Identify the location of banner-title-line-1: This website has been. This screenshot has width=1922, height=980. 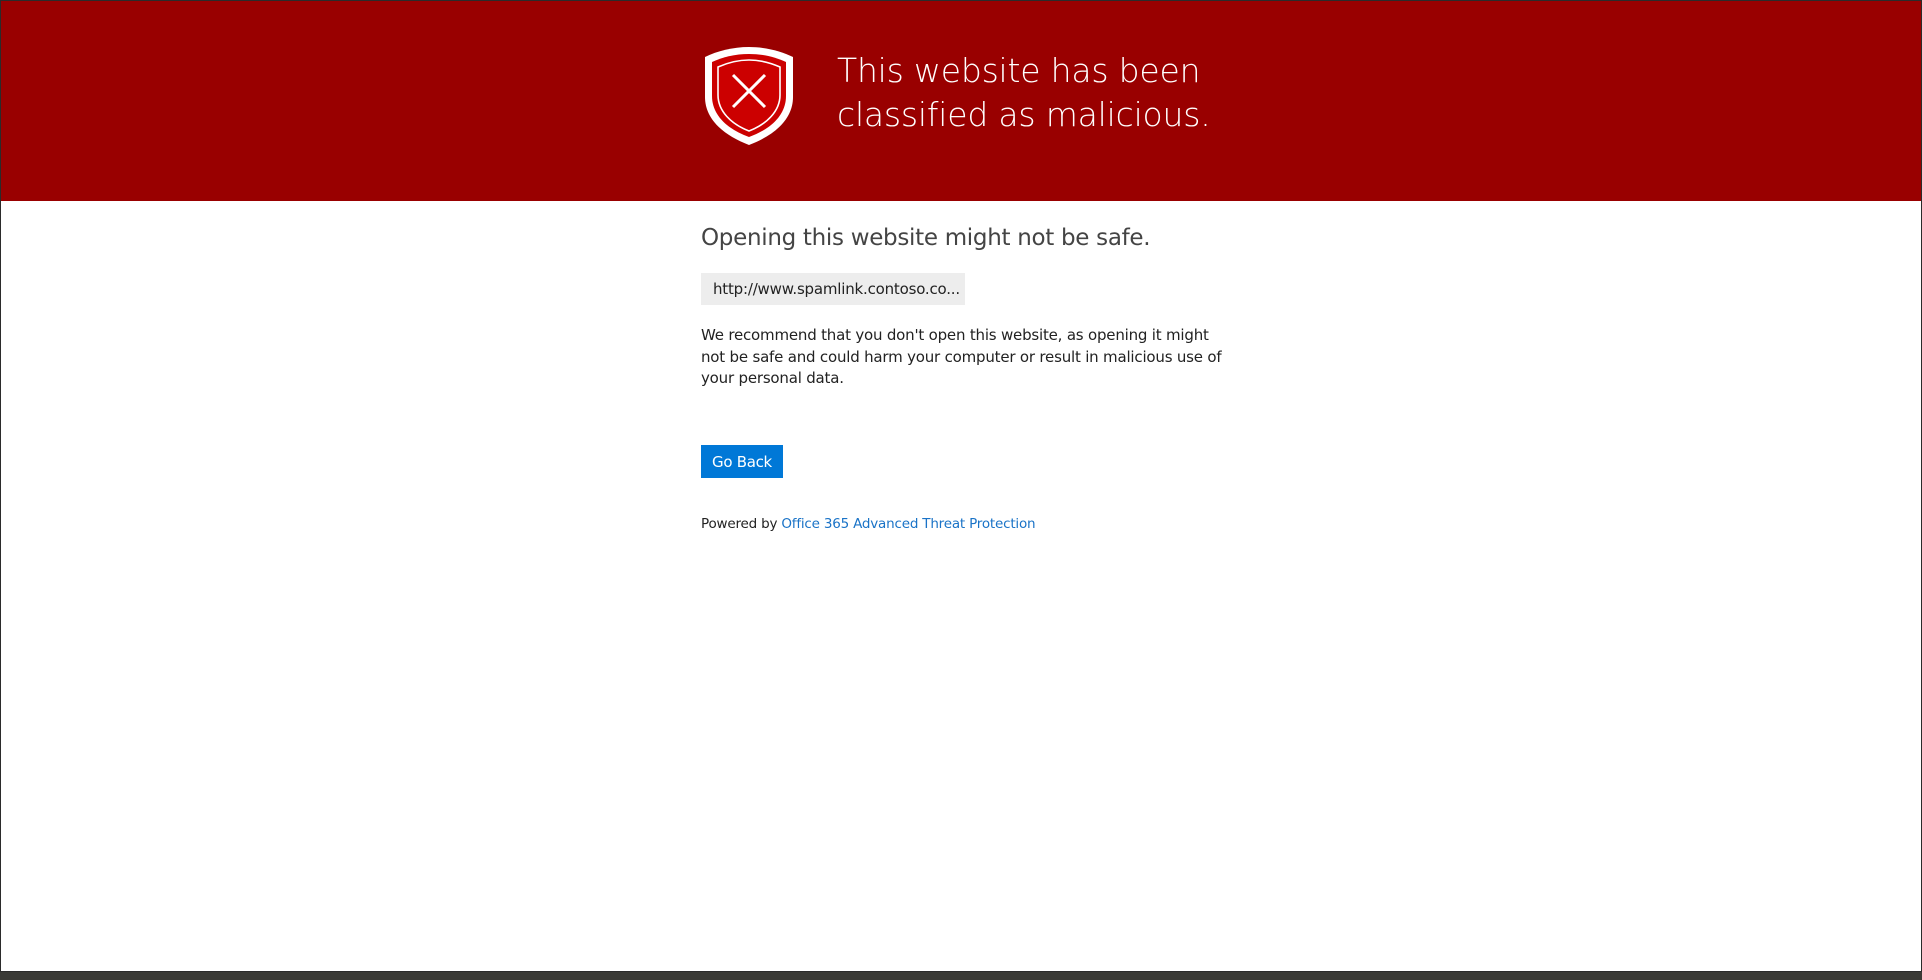
(1019, 70).